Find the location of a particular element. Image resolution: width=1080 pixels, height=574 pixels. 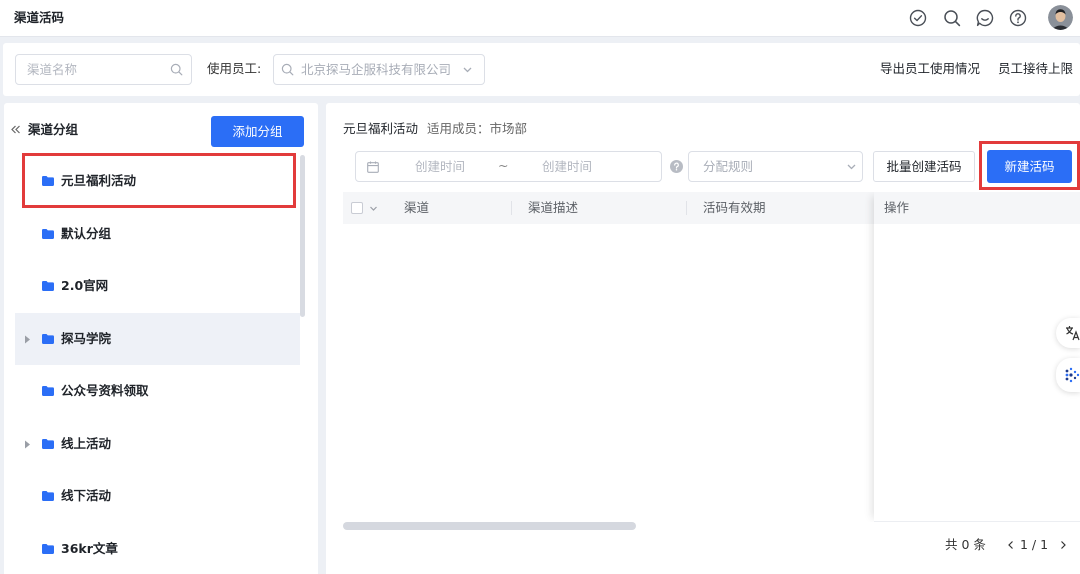

created-date-range: ~ is located at coordinates (508, 166).